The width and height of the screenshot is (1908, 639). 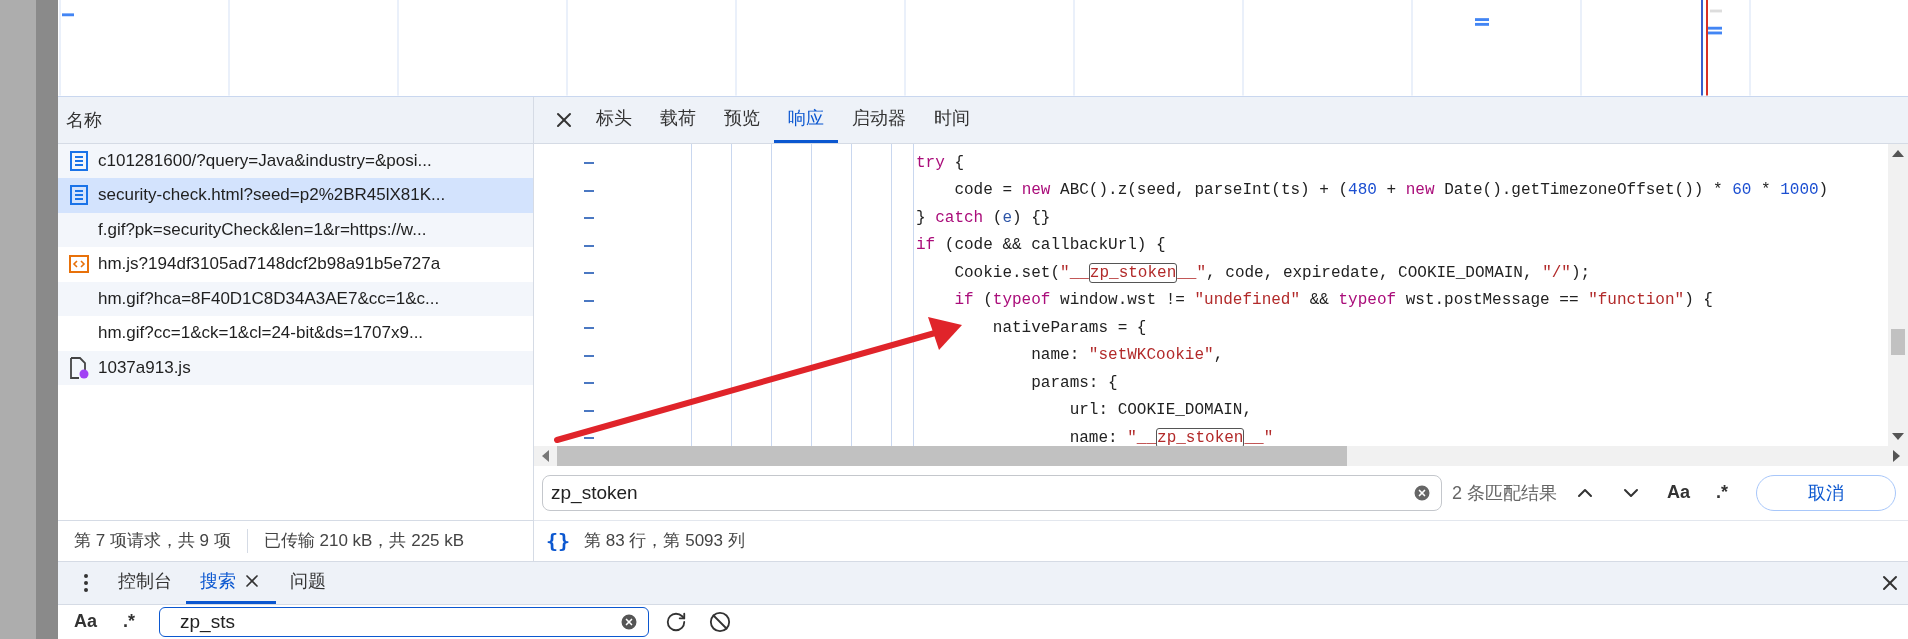 What do you see at coordinates (79, 264) in the screenshot?
I see `code-file-icon` at bounding box center [79, 264].